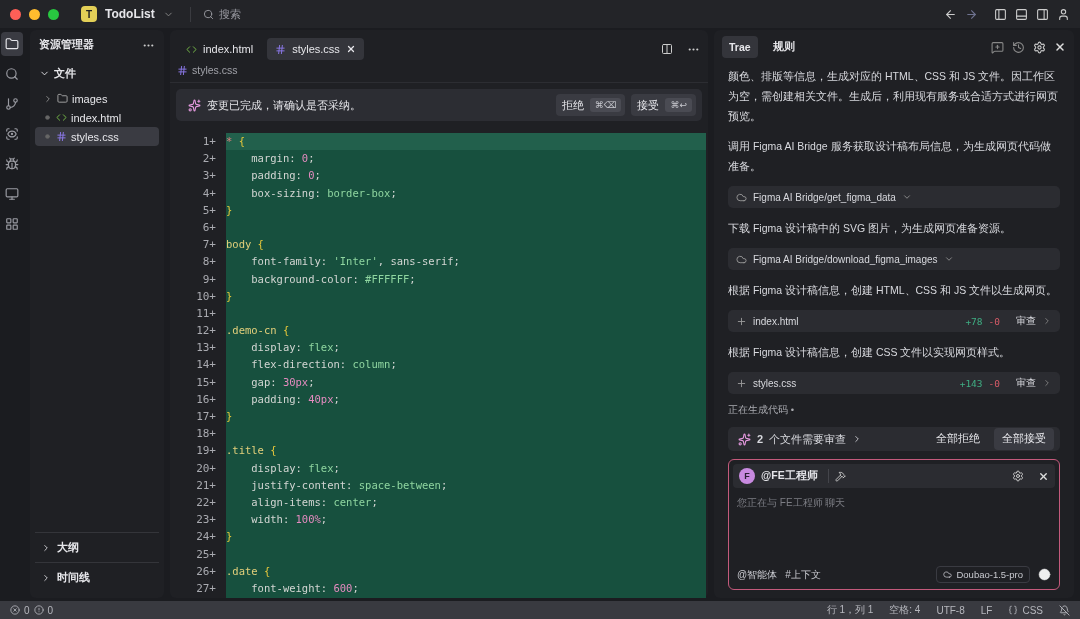 The height and width of the screenshot is (619, 1080). Describe the element at coordinates (97, 98) in the screenshot. I see `file-tree-item: images` at that location.